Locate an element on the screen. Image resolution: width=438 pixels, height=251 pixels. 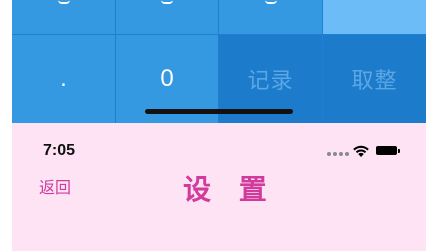
key-decimal: . is located at coordinates (63, 79).